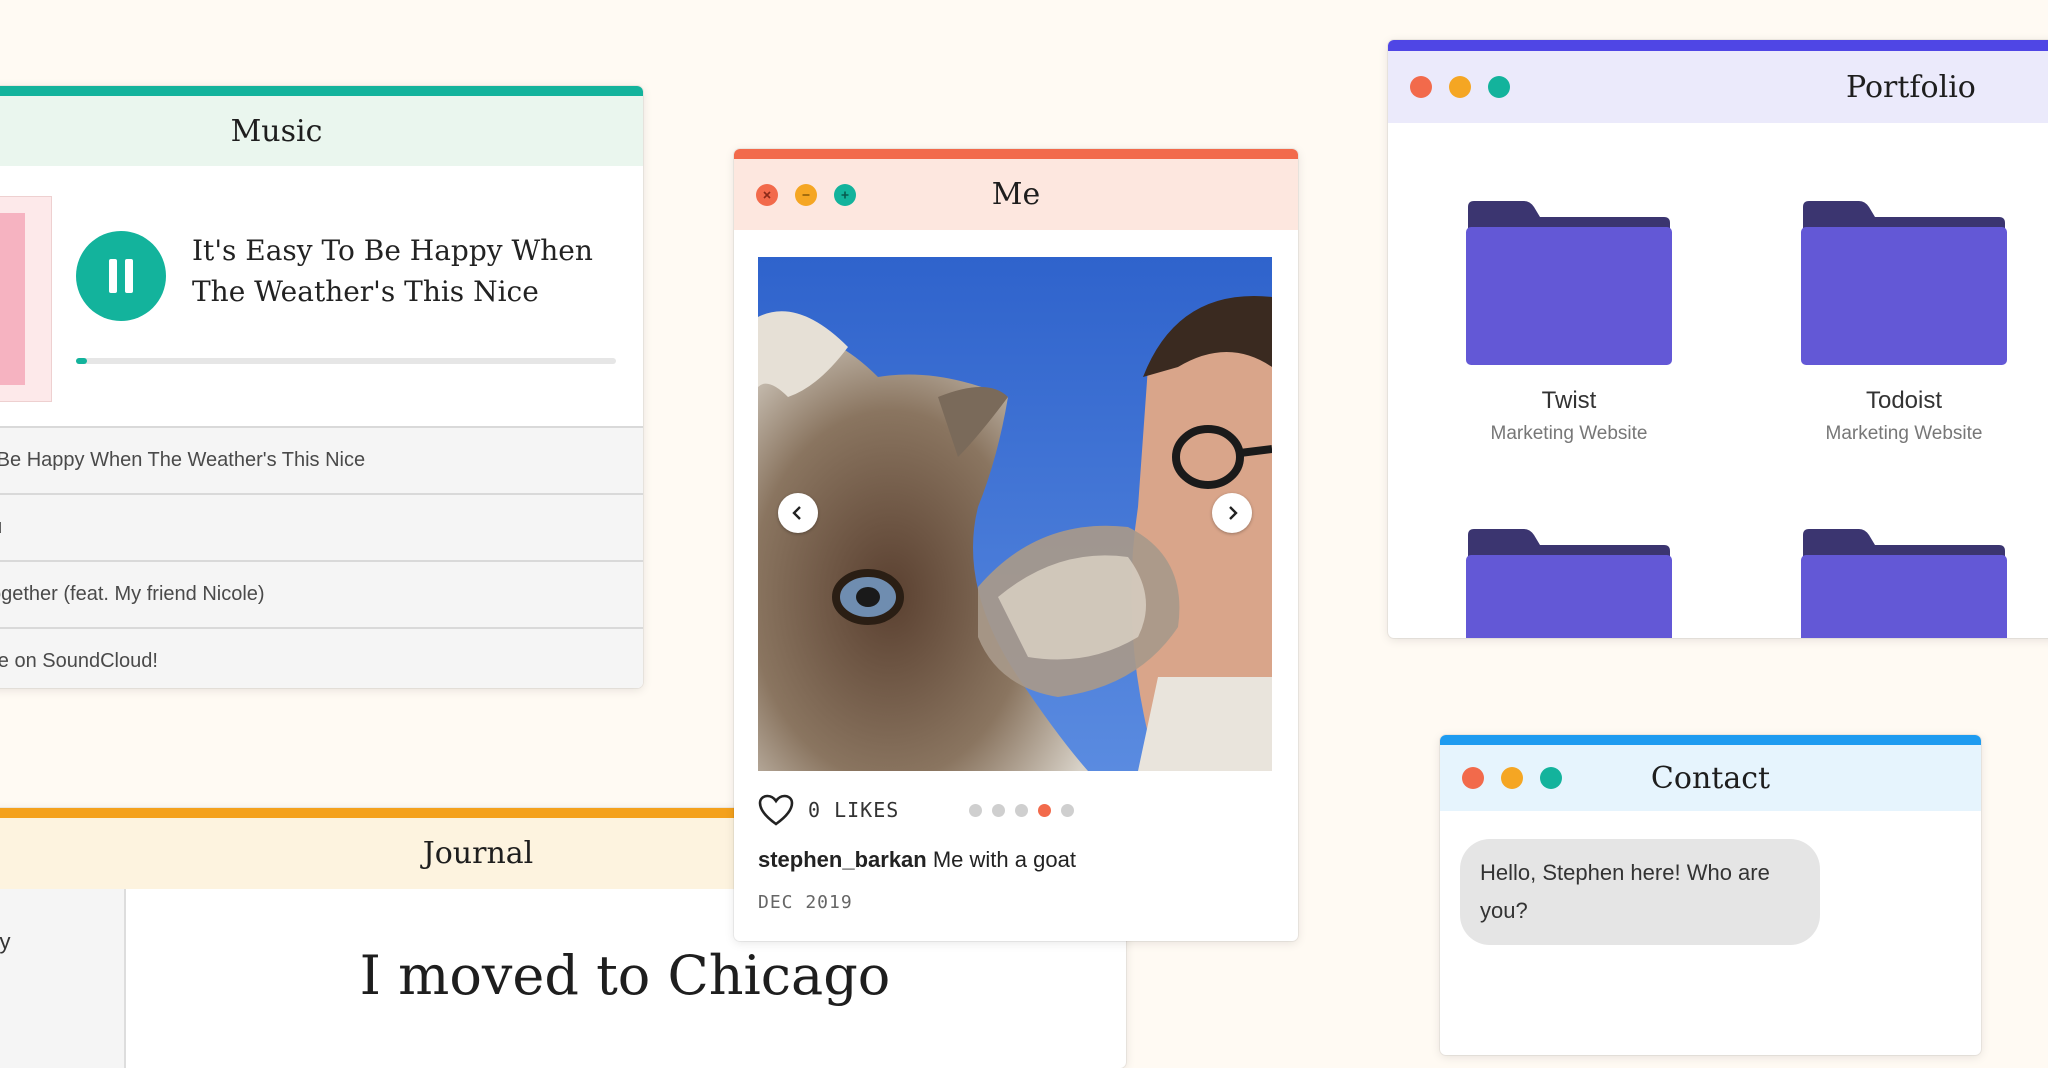 This screenshot has height=1068, width=2048. I want to click on minimize-icon, so click(806, 194).